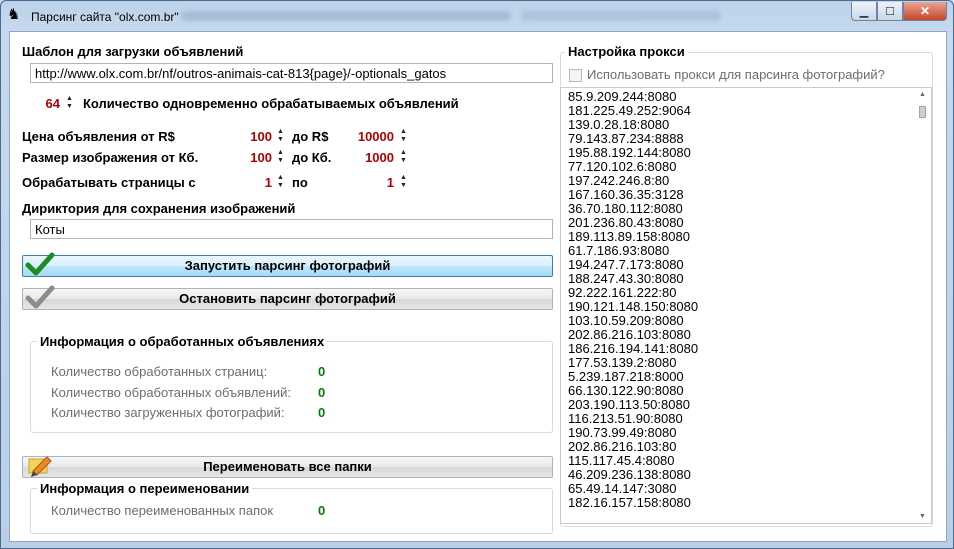 The height and width of the screenshot is (549, 954). What do you see at coordinates (145, 488) in the screenshot?
I see `rename-info-title: Информация о переименовании` at bounding box center [145, 488].